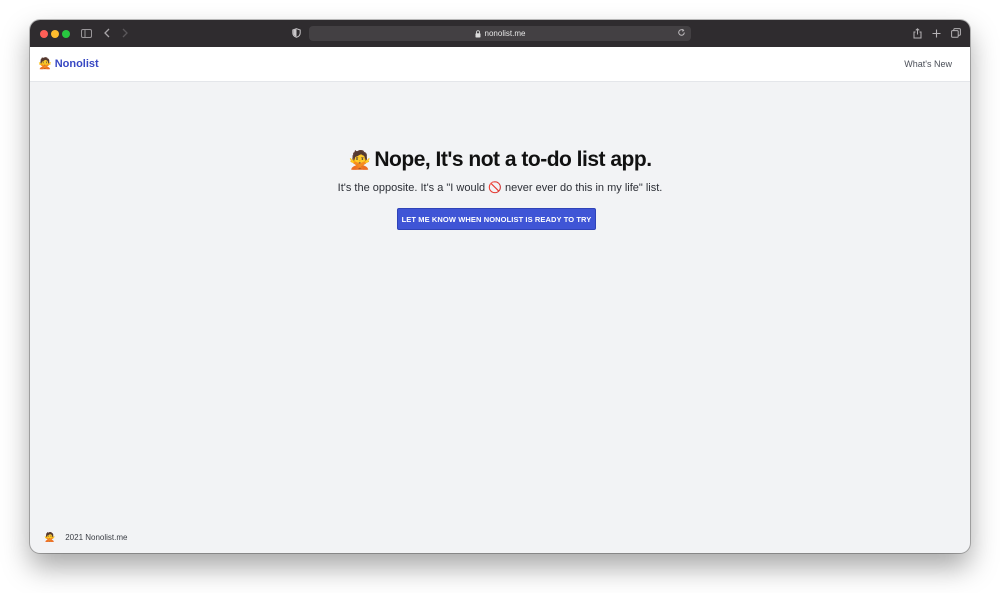 This screenshot has width=1000, height=593. What do you see at coordinates (505, 33) in the screenshot?
I see `url-text: nonolist.me` at bounding box center [505, 33].